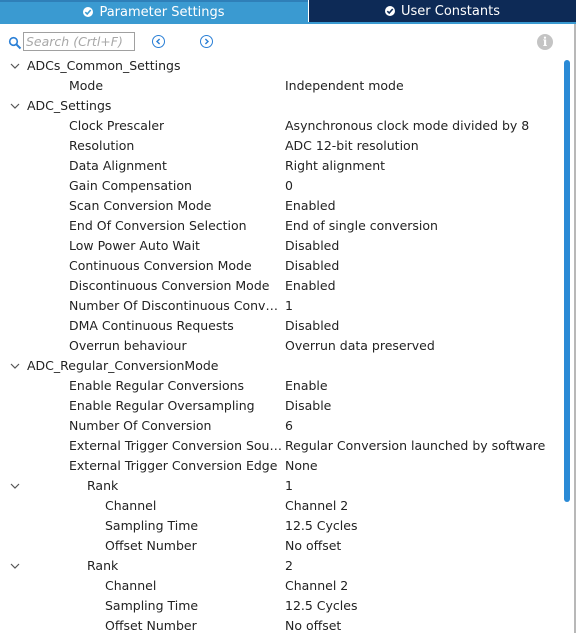  Describe the element at coordinates (169, 285) in the screenshot. I see `tree-label: Discontinuous Conversion Mode` at that location.